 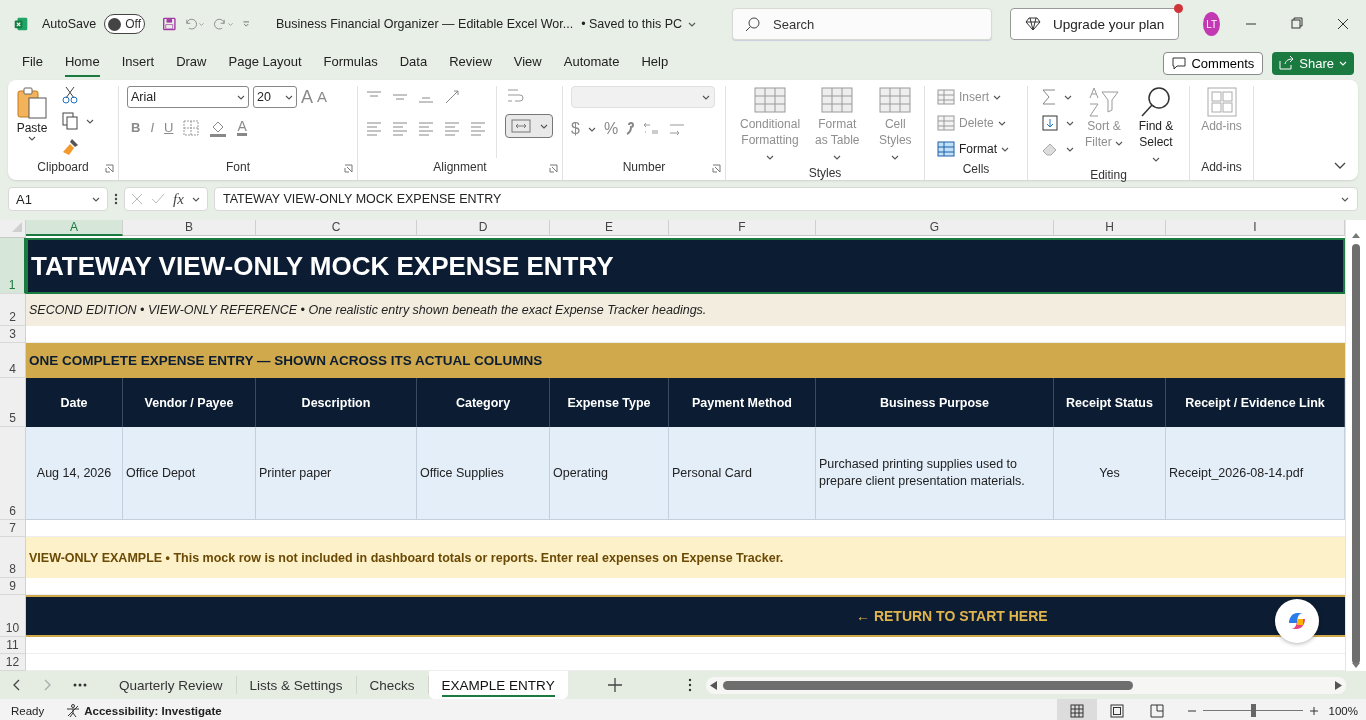 What do you see at coordinates (116, 199) in the screenshot?
I see `more-icon` at bounding box center [116, 199].